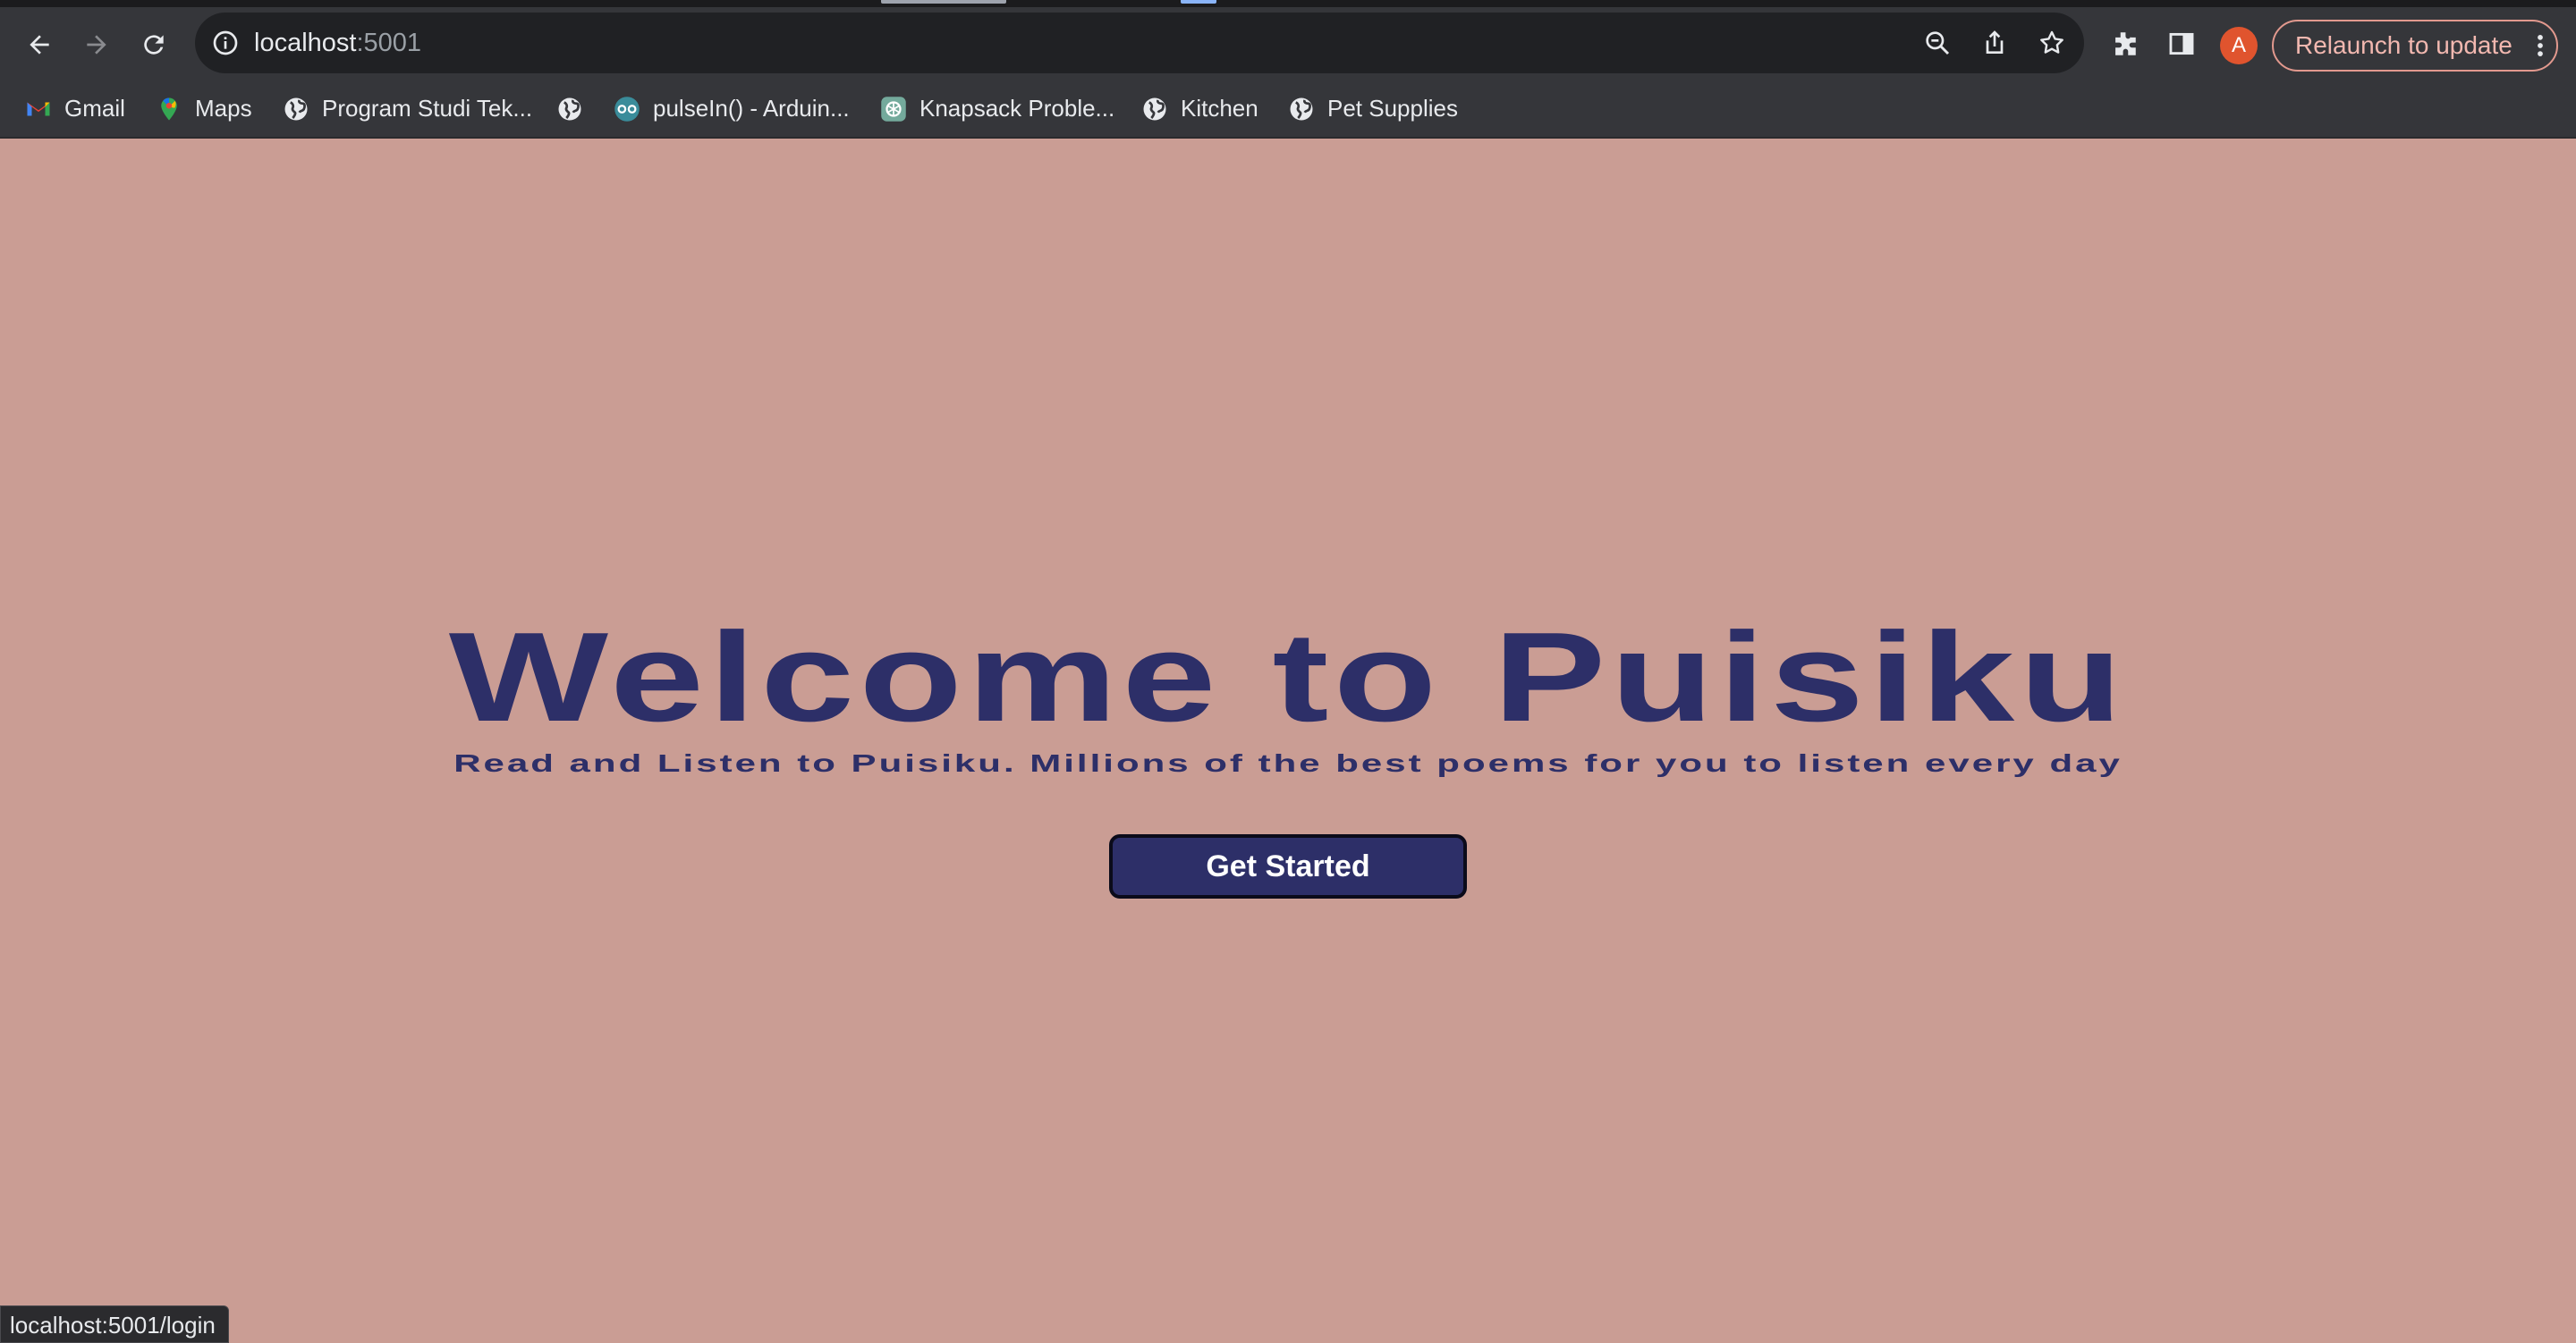 This screenshot has height=1343, width=2576. What do you see at coordinates (223, 108) in the screenshot?
I see `bookmark-label: Maps` at bounding box center [223, 108].